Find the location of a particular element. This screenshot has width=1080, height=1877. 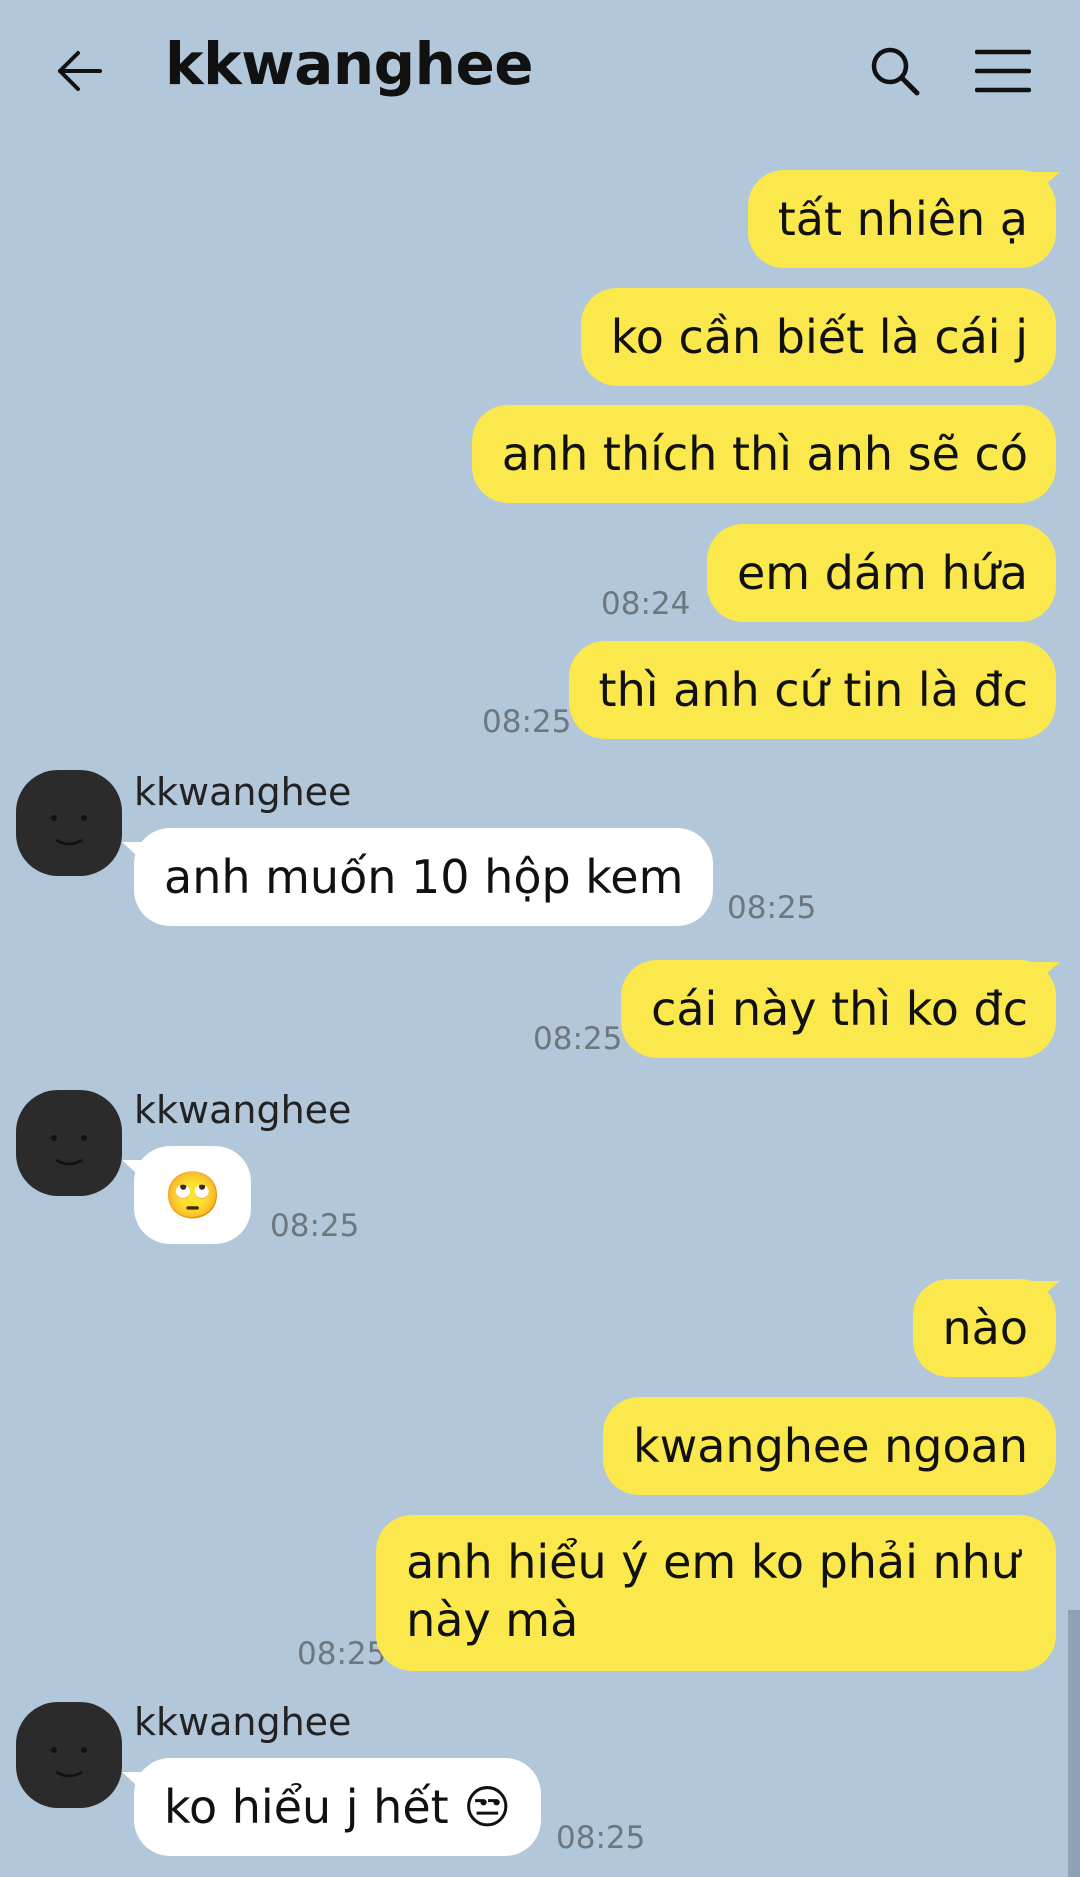

incoming-message: ko hiểu j hết 😒 is located at coordinates (338, 1807).